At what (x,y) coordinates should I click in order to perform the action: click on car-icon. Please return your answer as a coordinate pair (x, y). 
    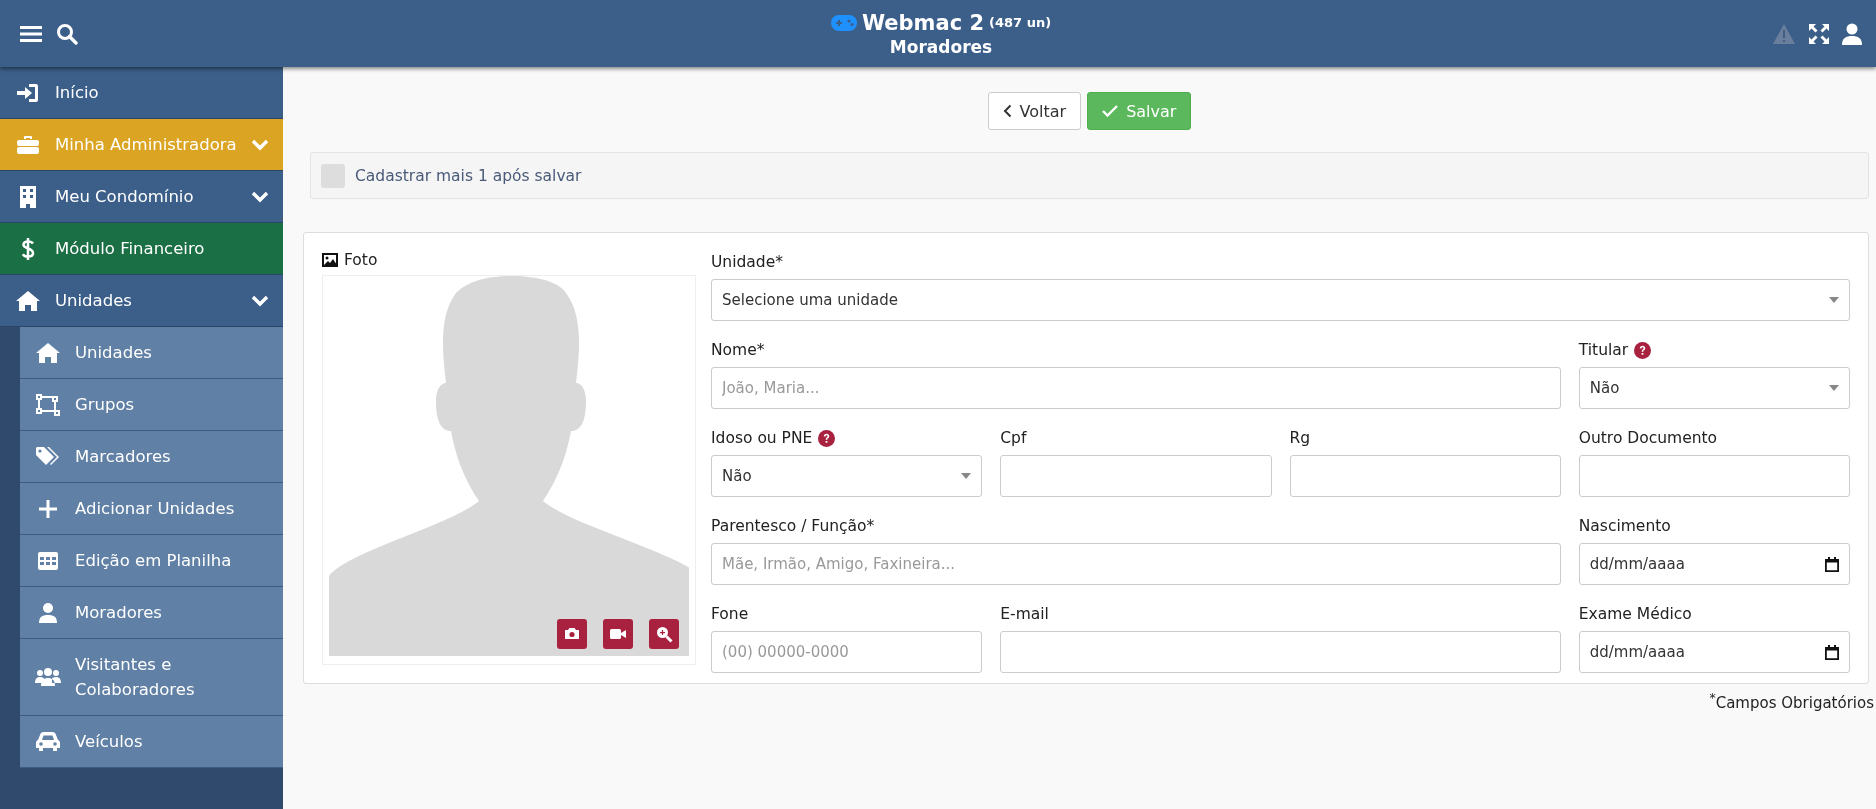
    Looking at the image, I should click on (47, 741).